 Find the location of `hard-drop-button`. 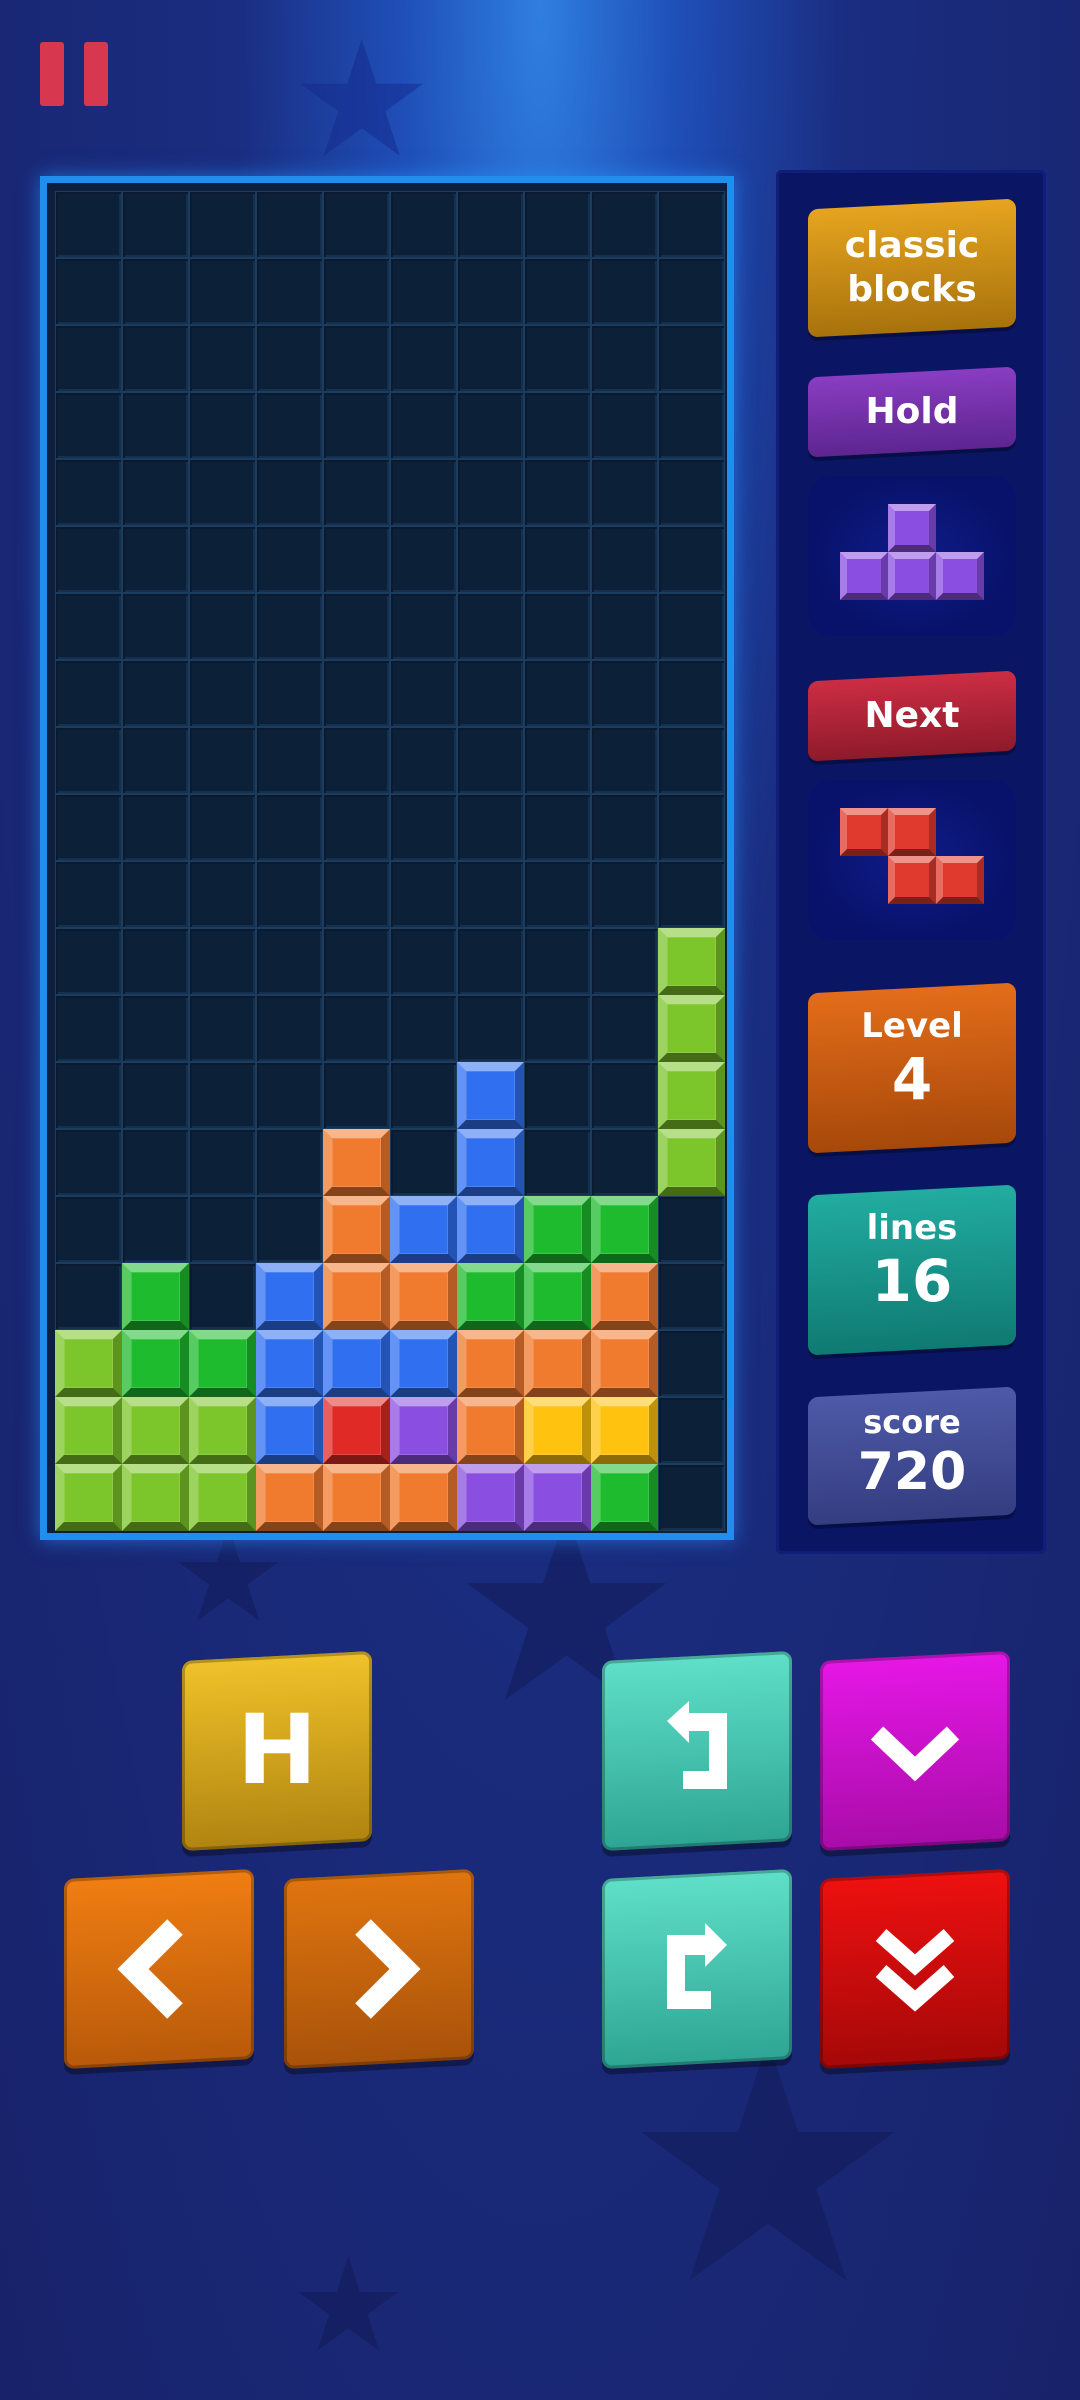

hard-drop-button is located at coordinates (915, 1969).